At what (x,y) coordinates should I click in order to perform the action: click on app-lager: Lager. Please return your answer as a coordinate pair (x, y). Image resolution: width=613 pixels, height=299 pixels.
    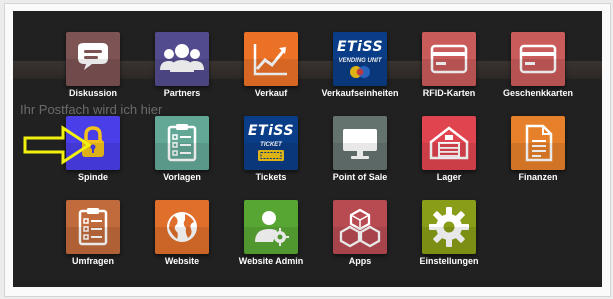
    Looking at the image, I should click on (449, 149).